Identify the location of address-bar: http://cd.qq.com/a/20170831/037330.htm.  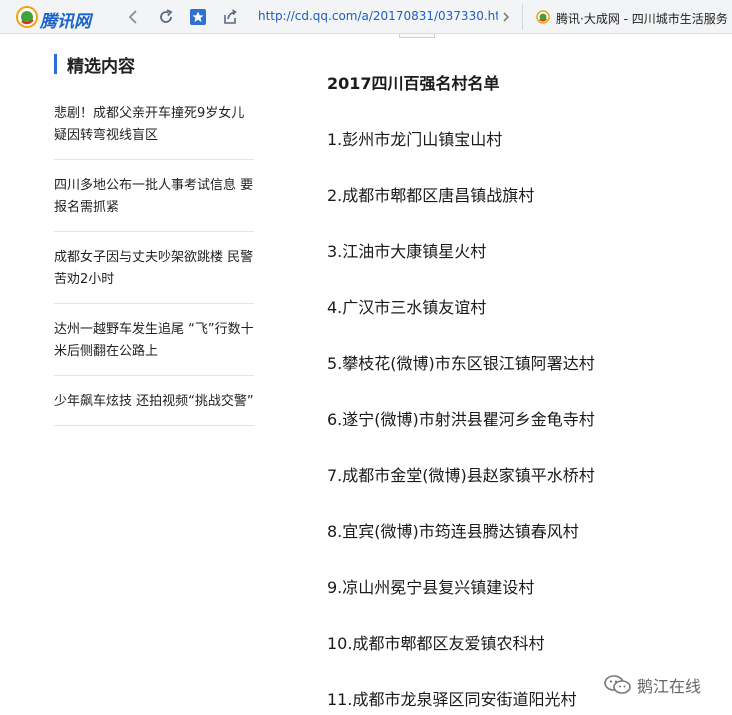
(378, 17).